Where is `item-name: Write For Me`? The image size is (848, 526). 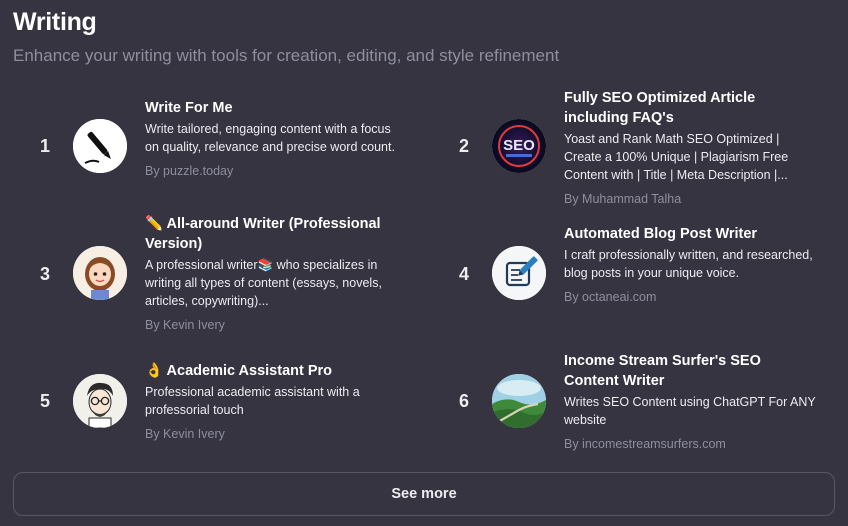
item-name: Write For Me is located at coordinates (189, 108).